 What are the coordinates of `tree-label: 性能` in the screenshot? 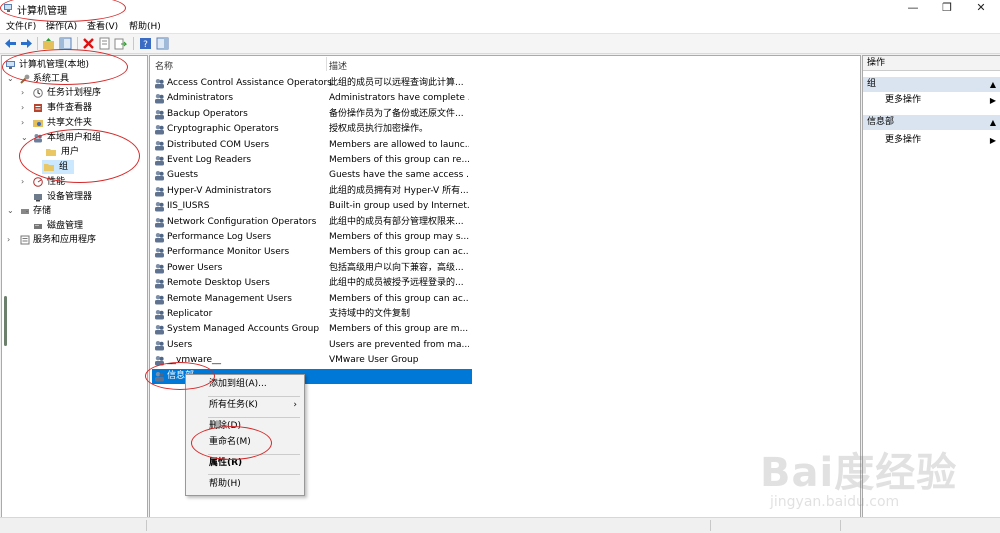 It's located at (56, 182).